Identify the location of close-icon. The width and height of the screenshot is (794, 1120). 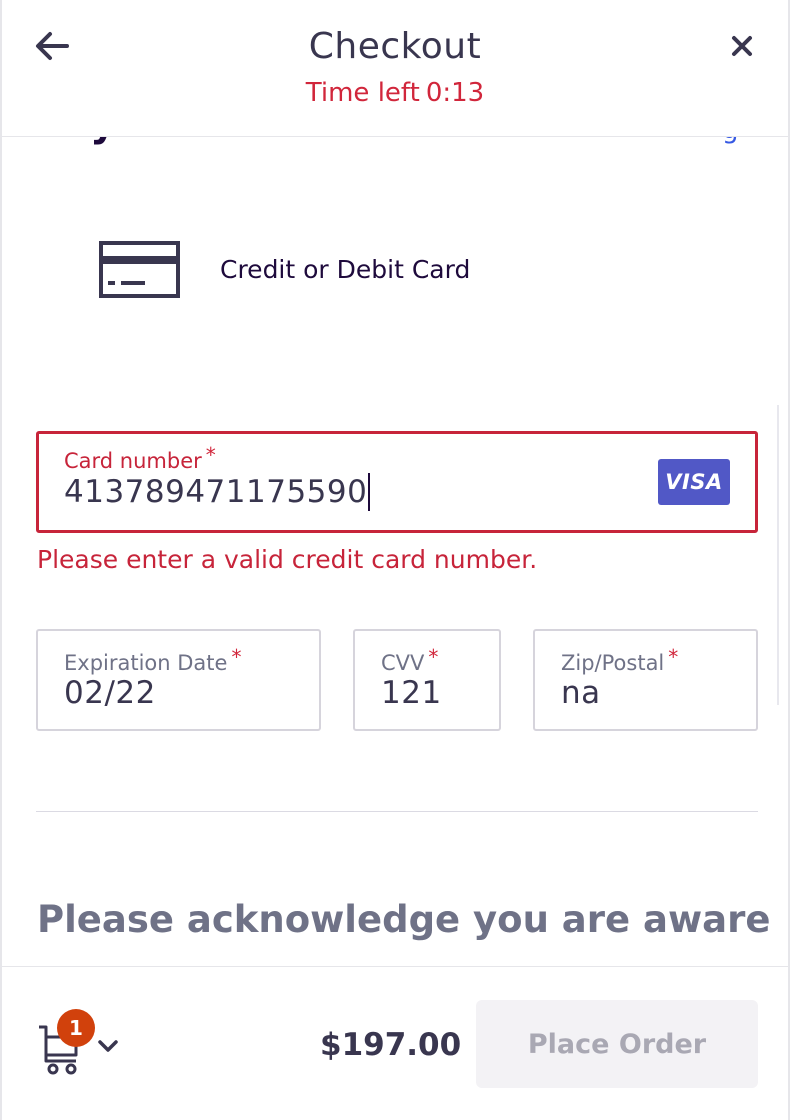
(742, 46).